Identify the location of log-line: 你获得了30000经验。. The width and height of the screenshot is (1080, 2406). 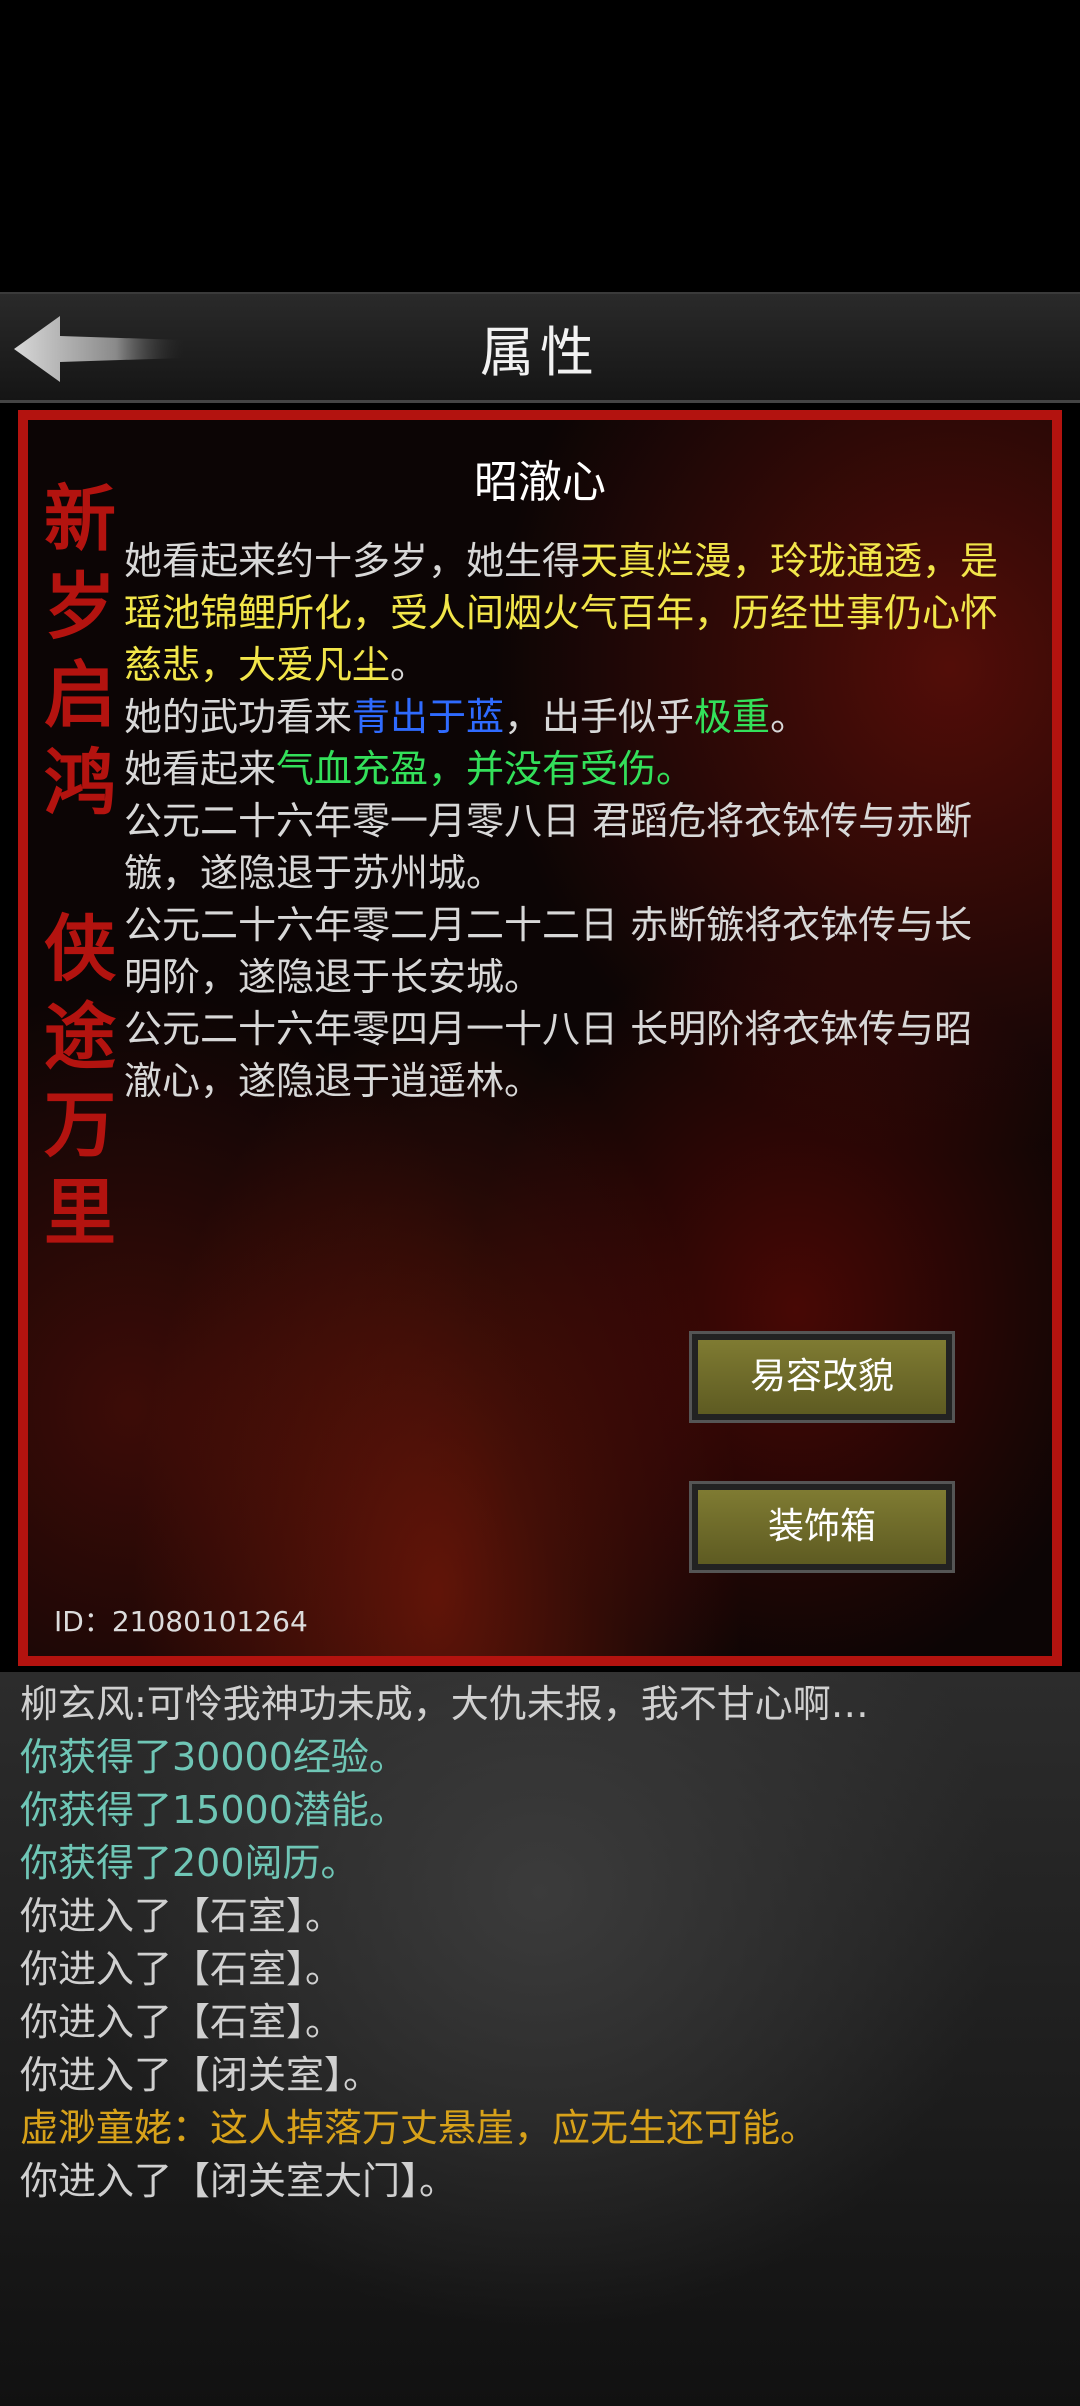
(213, 1757).